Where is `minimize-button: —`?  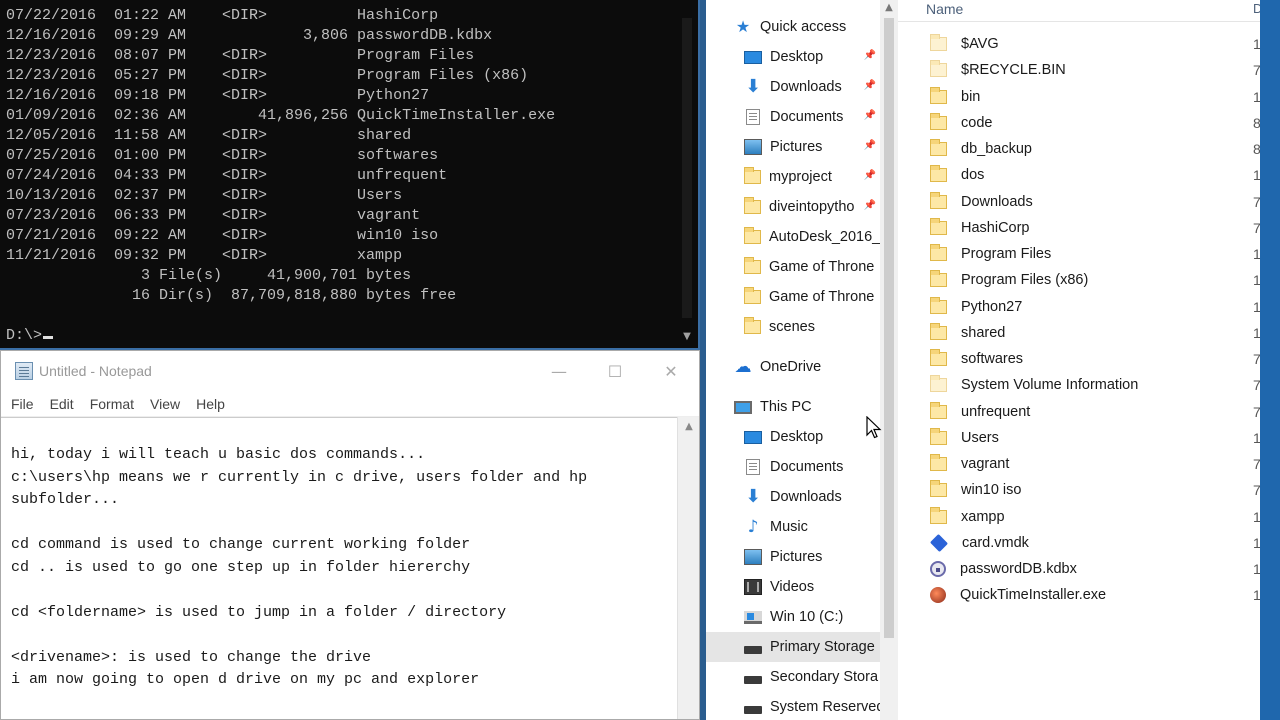 minimize-button: — is located at coordinates (559, 371).